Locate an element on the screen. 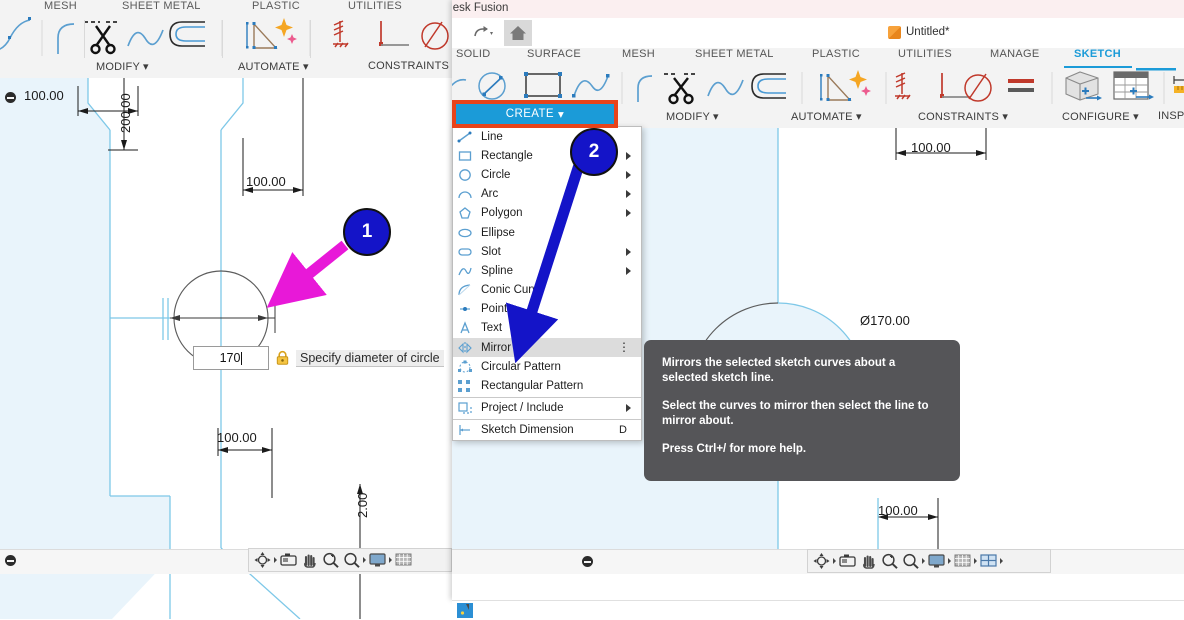 The height and width of the screenshot is (620, 1184). document-name: Untitled* is located at coordinates (928, 32).